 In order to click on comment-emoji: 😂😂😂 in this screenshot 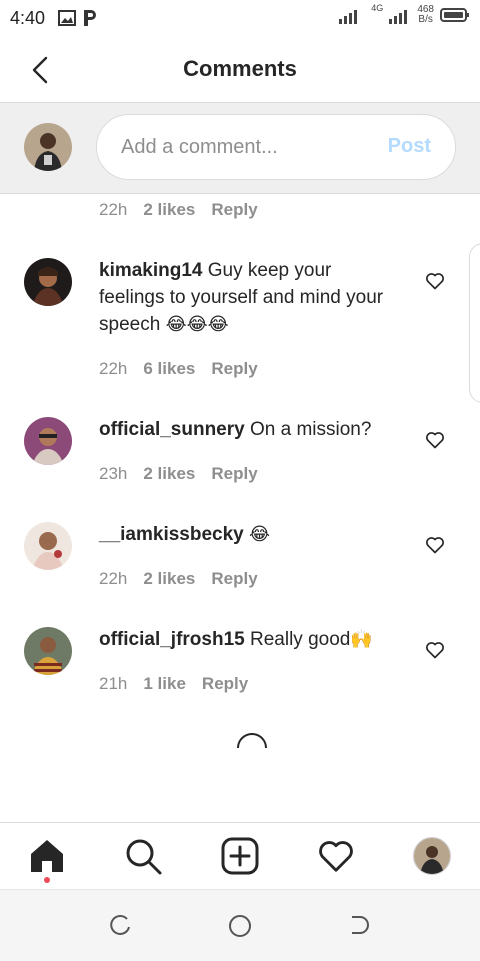, I will do `click(197, 324)`.